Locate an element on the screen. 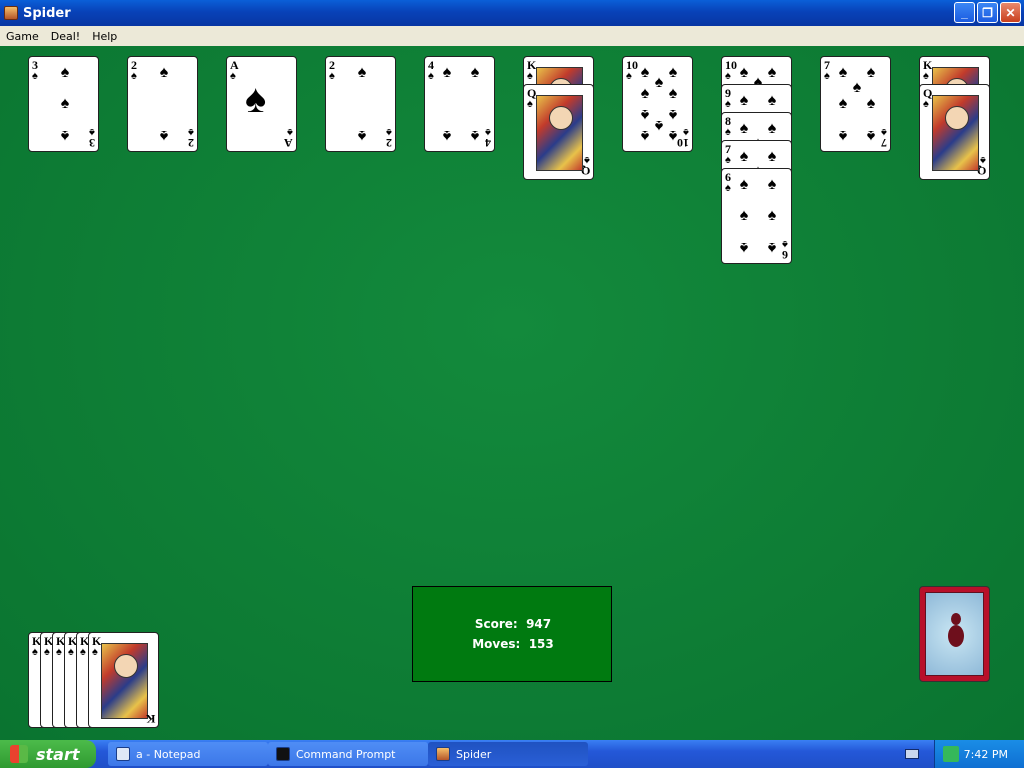 The height and width of the screenshot is (768, 1024). cmd-icon is located at coordinates (283, 754).